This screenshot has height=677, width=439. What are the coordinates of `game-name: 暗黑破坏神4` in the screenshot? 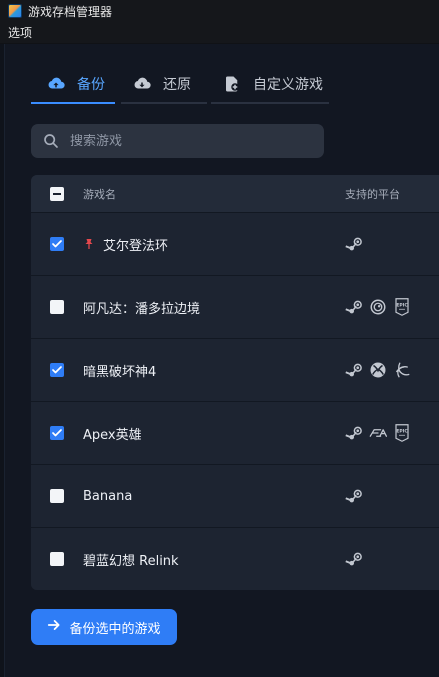 It's located at (120, 372).